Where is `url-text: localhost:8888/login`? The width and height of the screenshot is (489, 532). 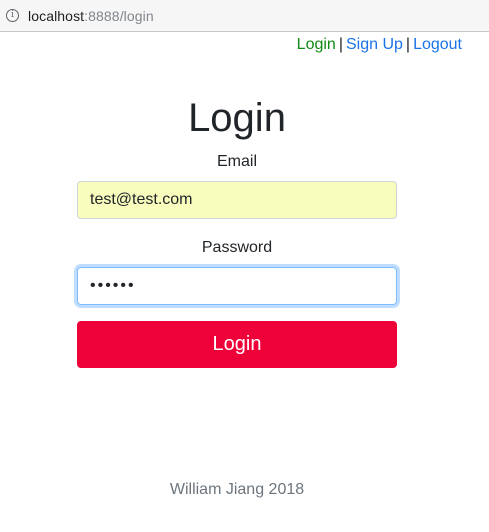 url-text: localhost:8888/login is located at coordinates (91, 16).